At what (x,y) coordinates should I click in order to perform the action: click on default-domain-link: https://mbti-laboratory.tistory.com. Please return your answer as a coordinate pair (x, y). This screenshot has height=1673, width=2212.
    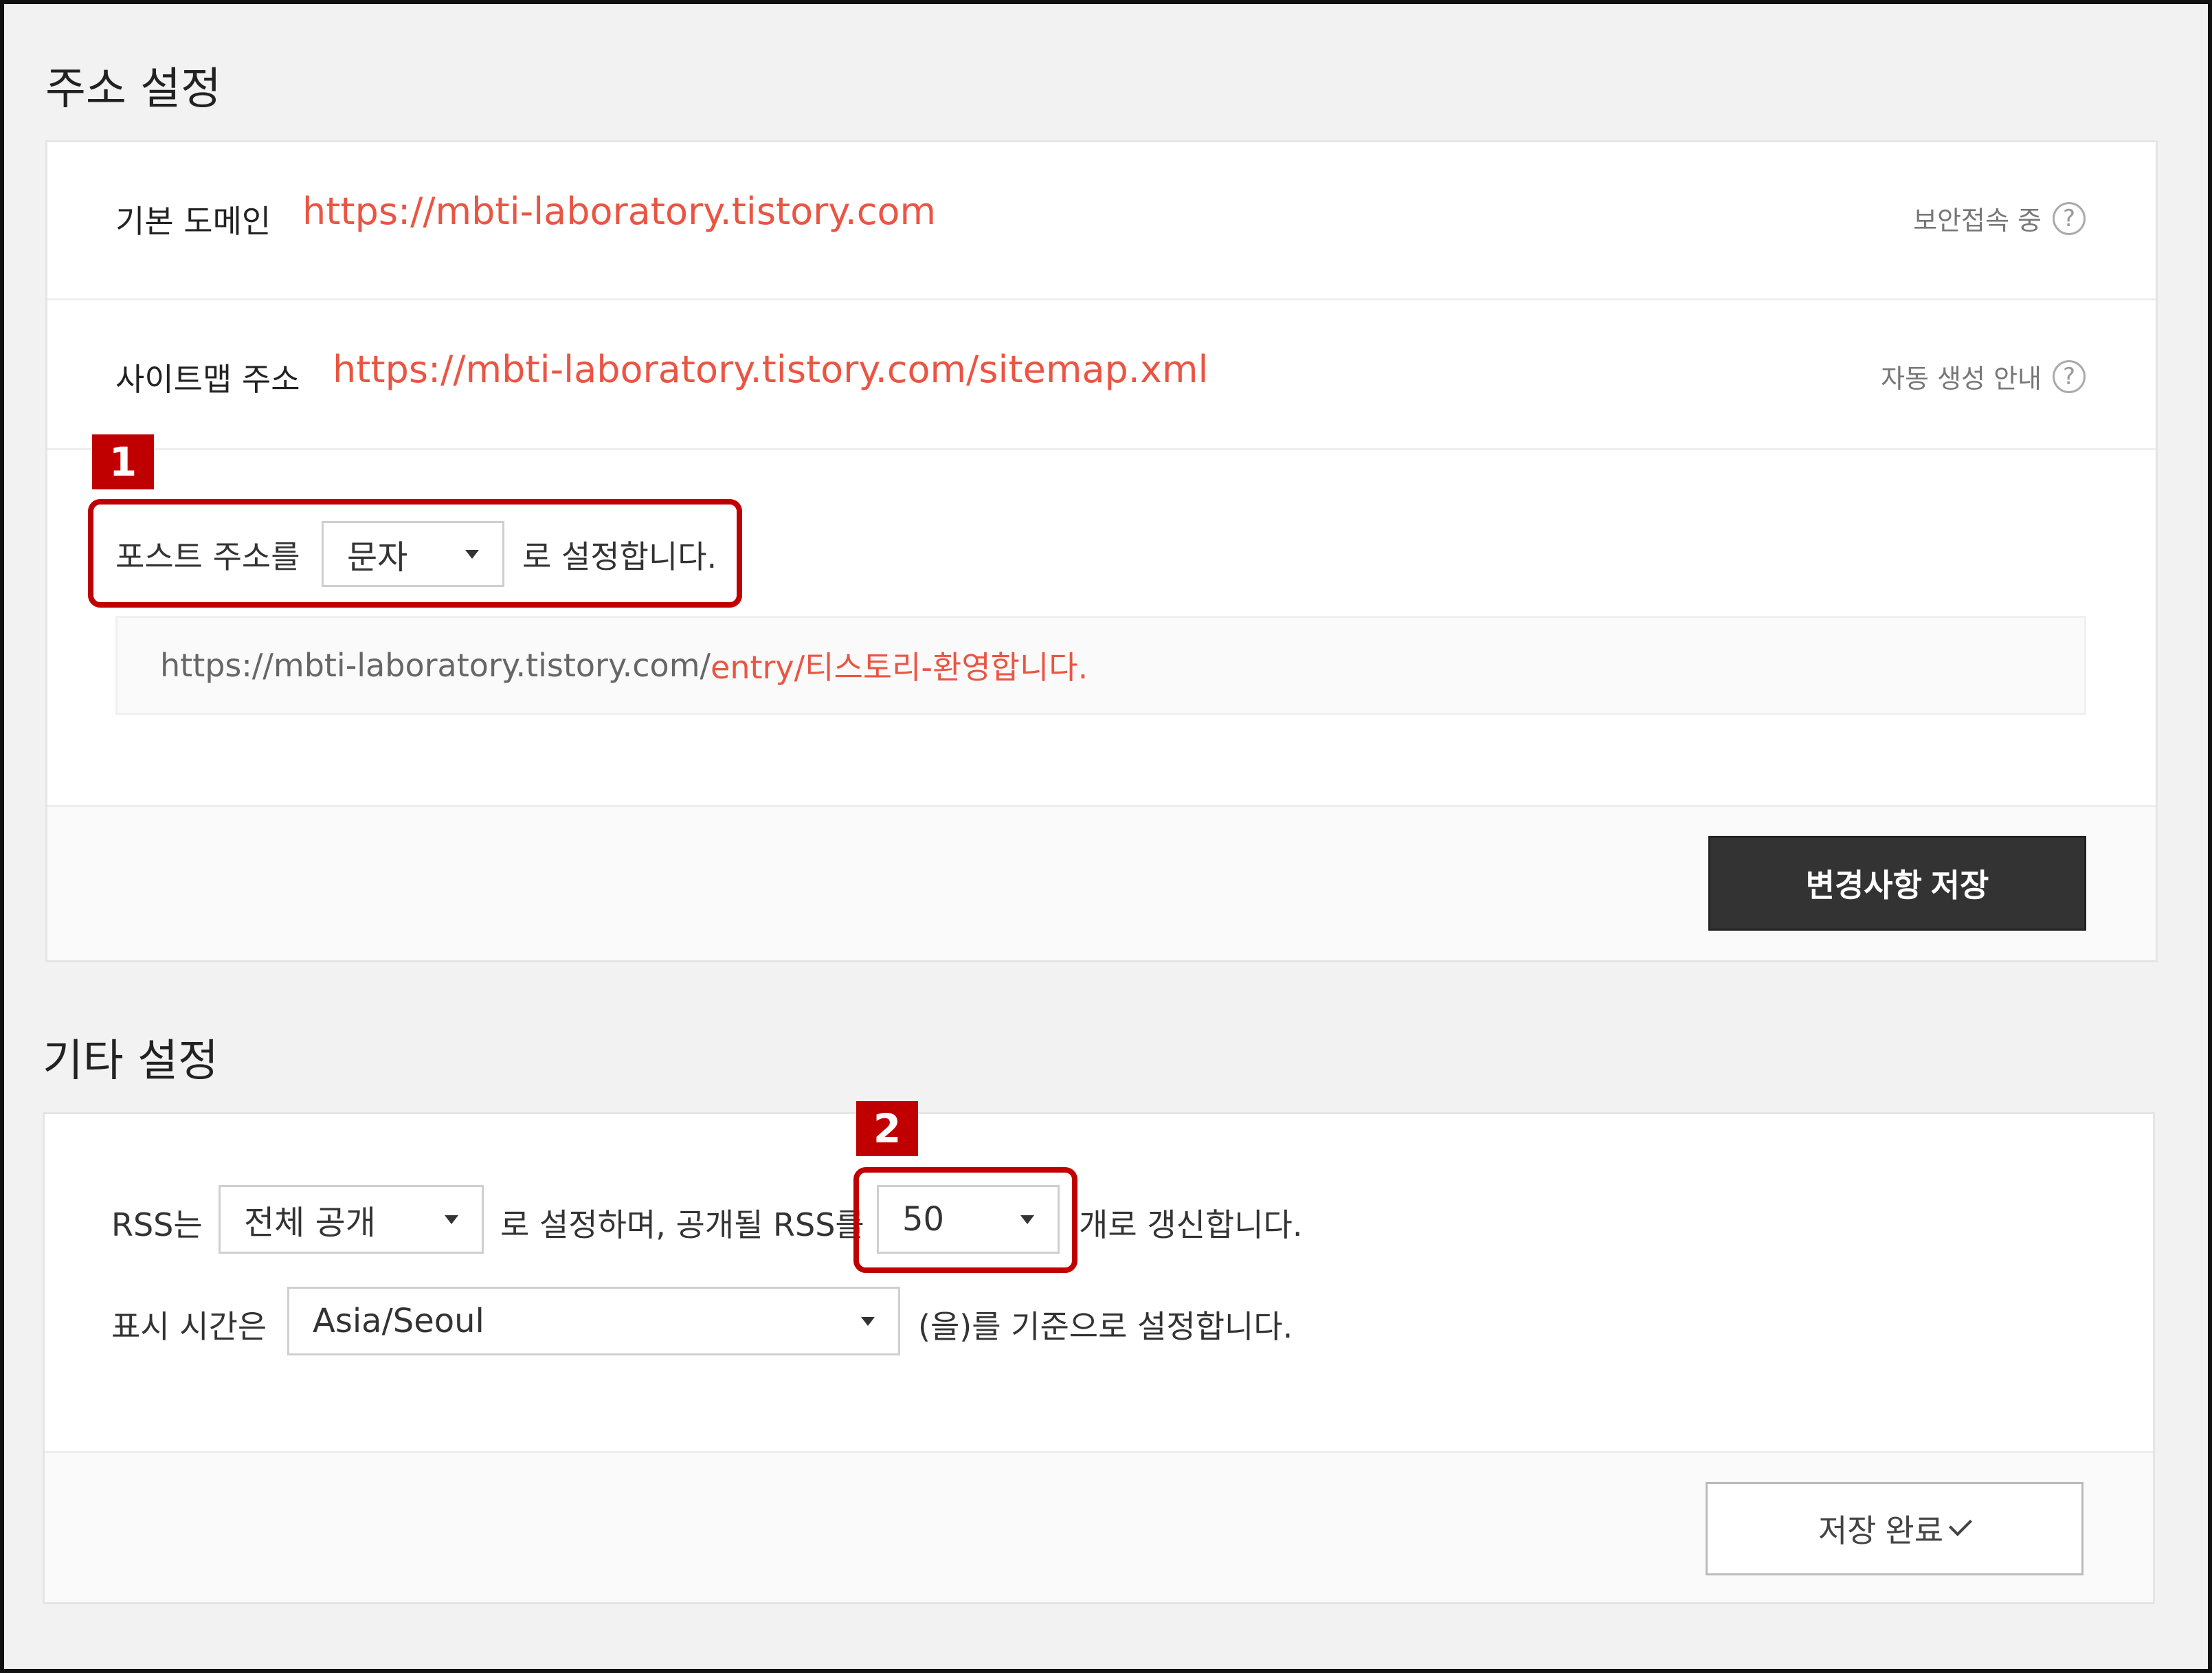
    Looking at the image, I should click on (619, 211).